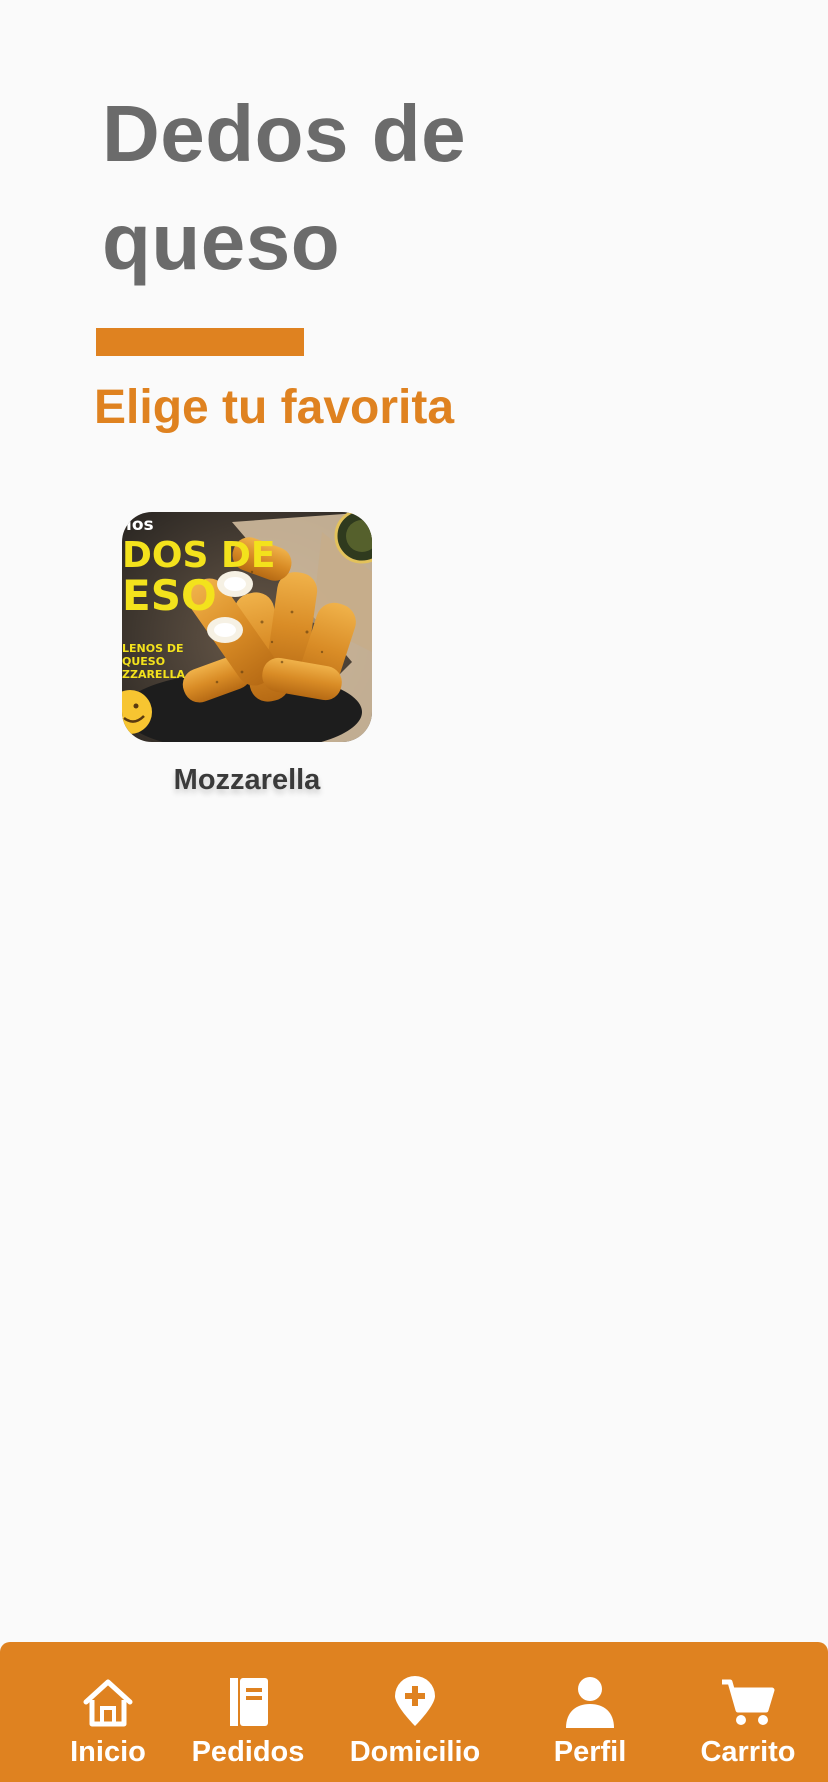  I want to click on nav-item-carrito: Carrito, so click(748, 1712).